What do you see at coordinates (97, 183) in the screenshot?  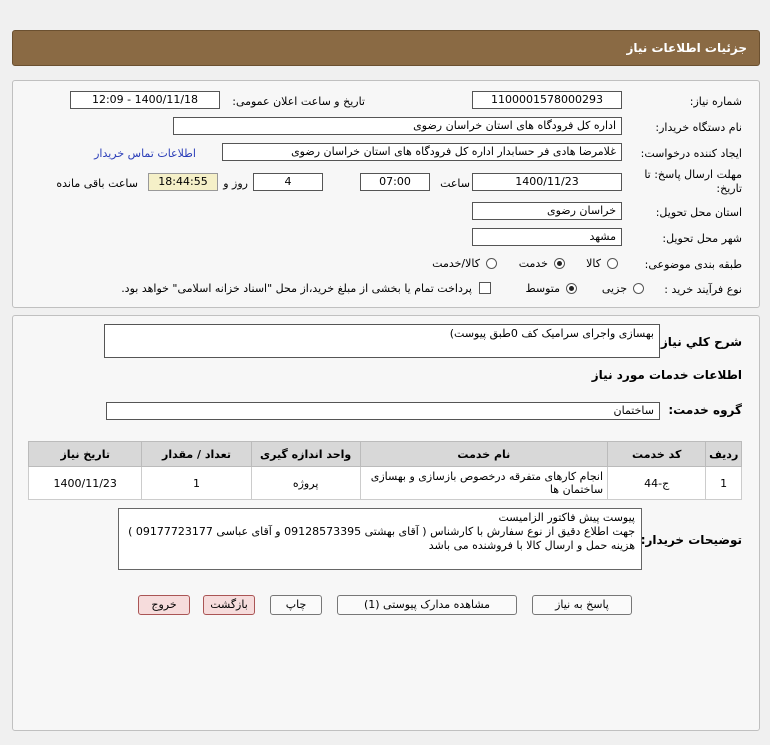 I see `remaining-label: ساعت باقی مانده` at bounding box center [97, 183].